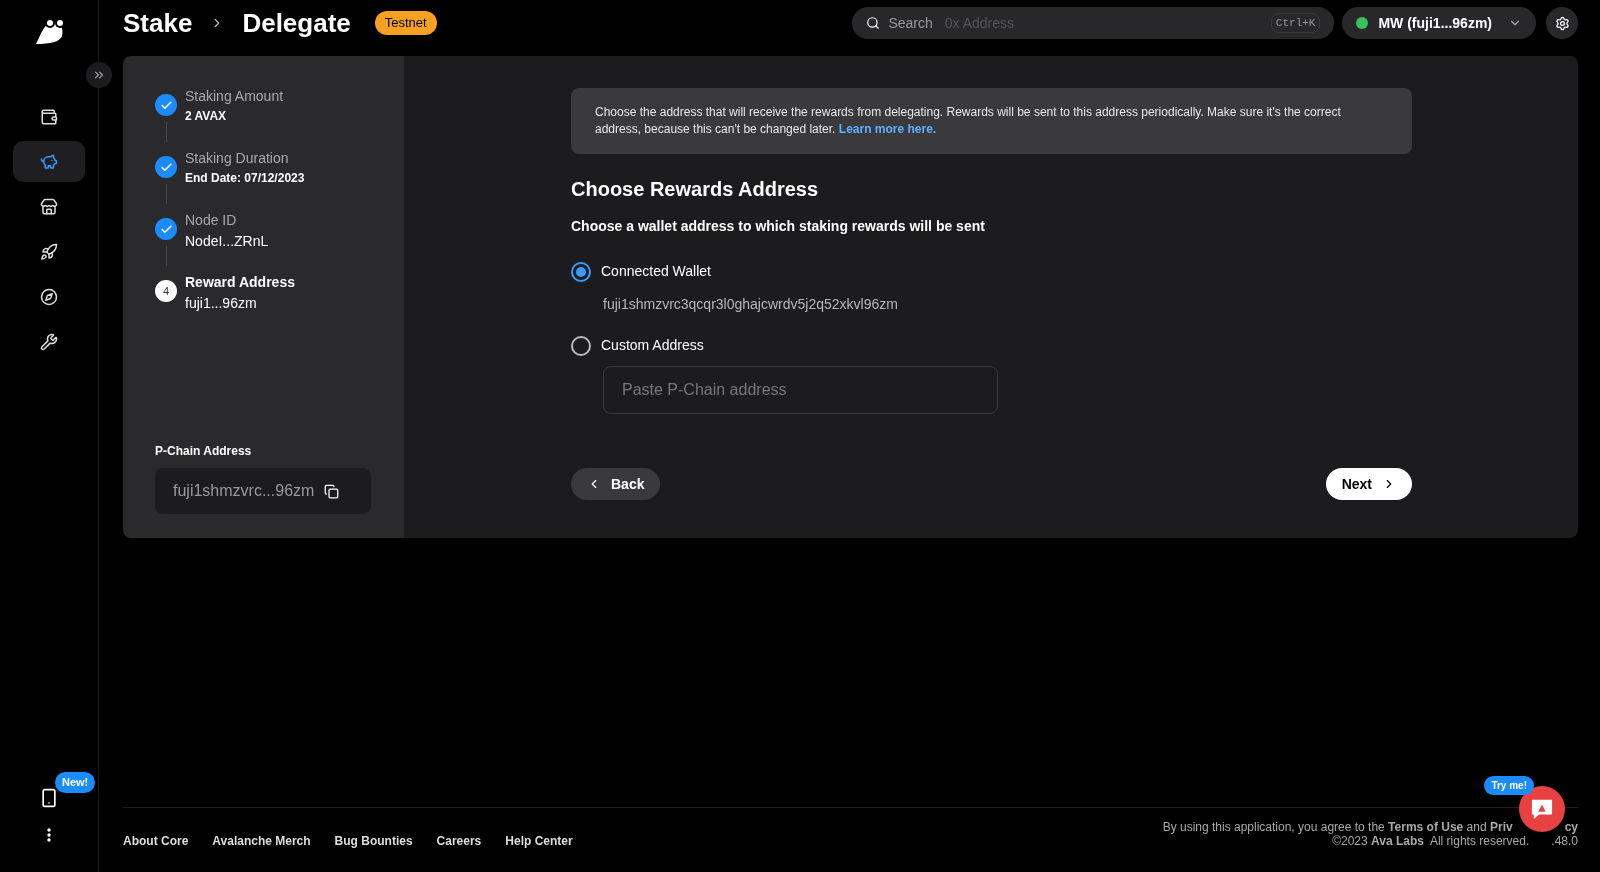 Image resolution: width=1600 pixels, height=872 pixels. Describe the element at coordinates (800, 390) in the screenshot. I see `address-input-field: Paste P-Chain address` at that location.